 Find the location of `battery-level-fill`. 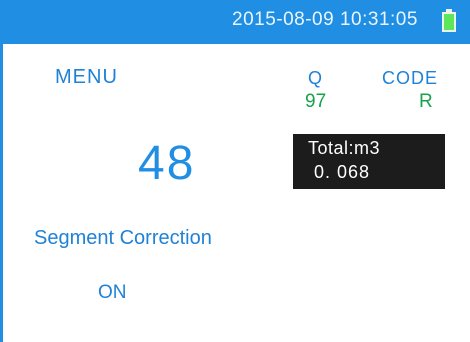

battery-level-fill is located at coordinates (449, 22).